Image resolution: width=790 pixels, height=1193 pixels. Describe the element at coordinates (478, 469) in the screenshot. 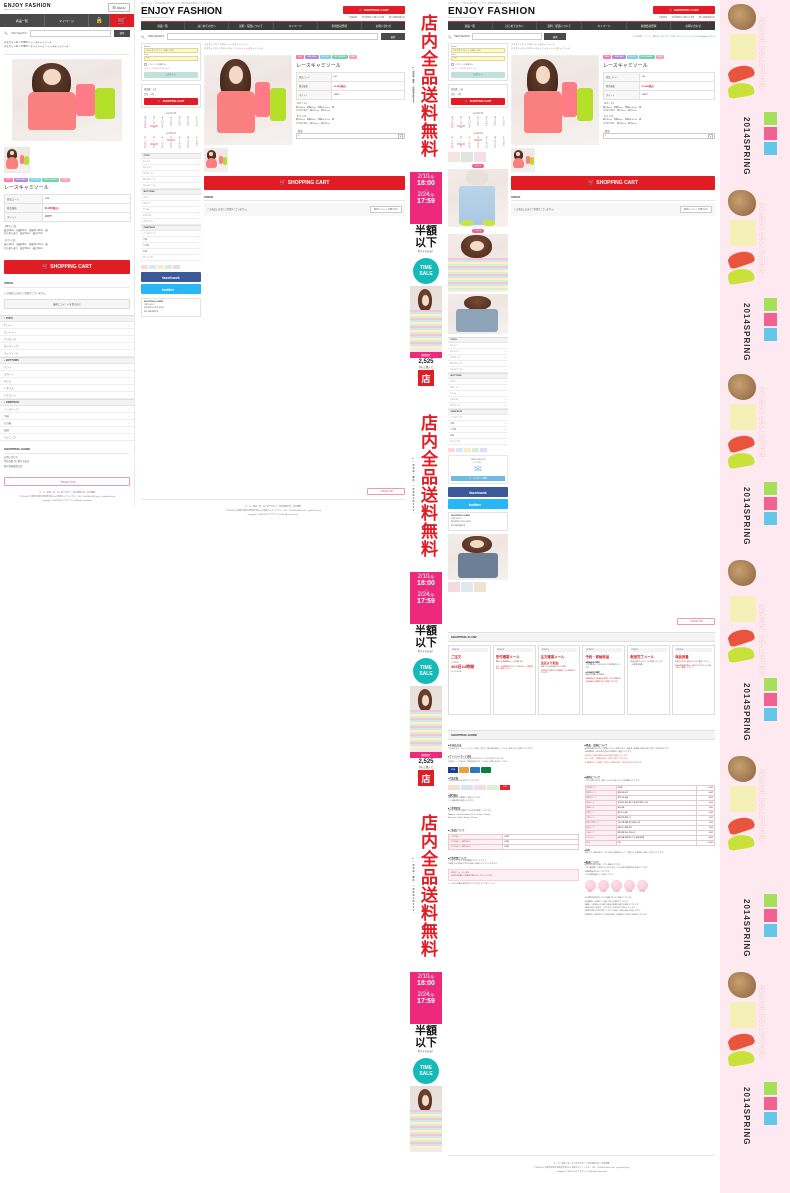

I see `mail-icon: ✉` at that location.